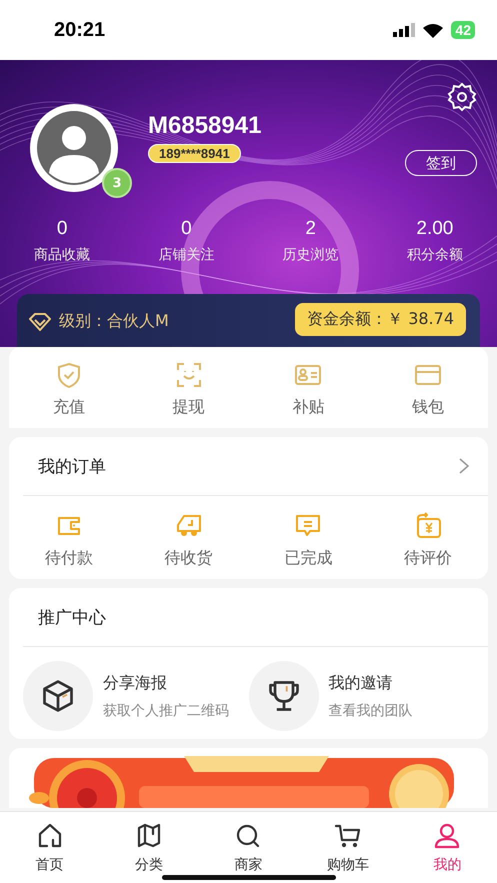 The image size is (497, 883). Describe the element at coordinates (72, 467) in the screenshot. I see `section-title: 我的订单` at that location.